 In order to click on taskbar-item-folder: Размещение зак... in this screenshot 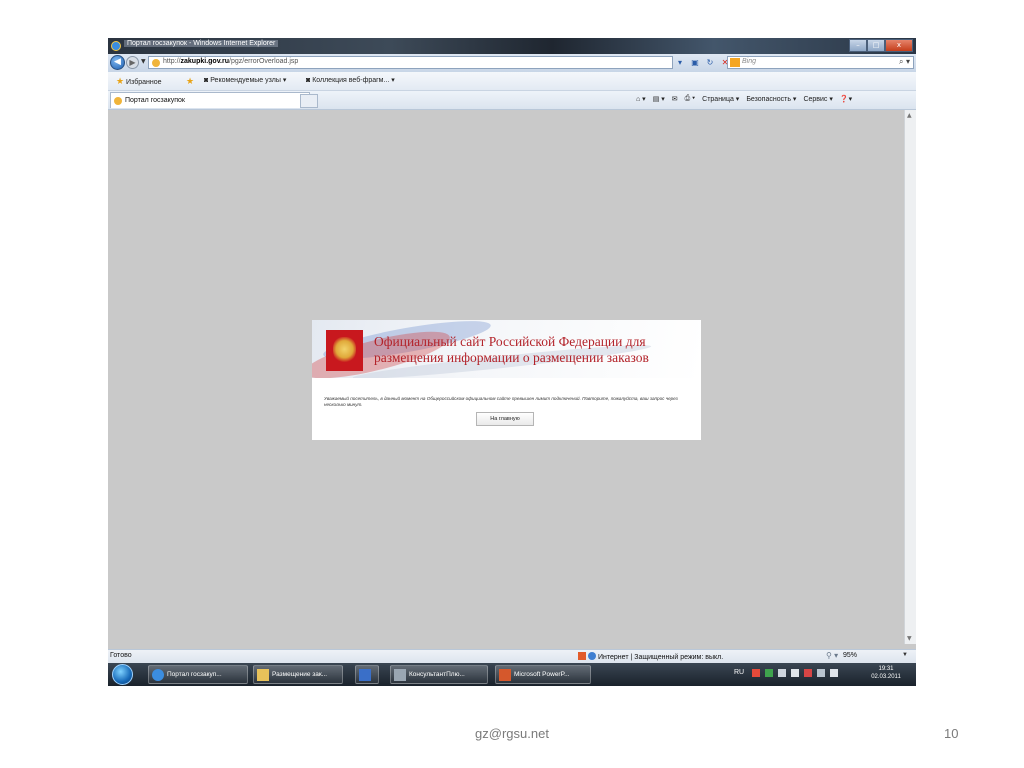, I will do `click(298, 674)`.